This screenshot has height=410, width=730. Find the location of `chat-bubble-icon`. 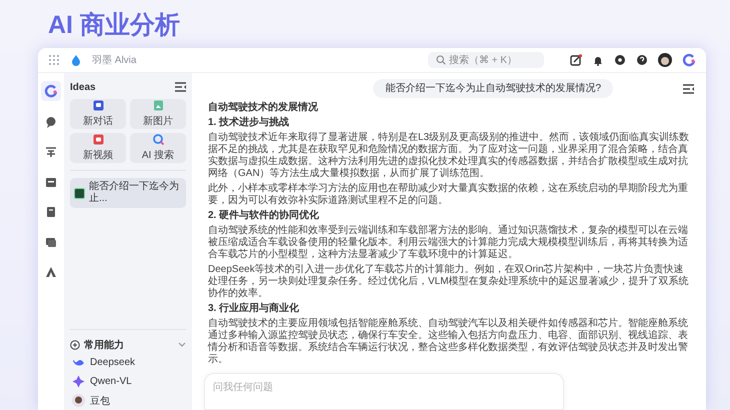

chat-bubble-icon is located at coordinates (51, 122).